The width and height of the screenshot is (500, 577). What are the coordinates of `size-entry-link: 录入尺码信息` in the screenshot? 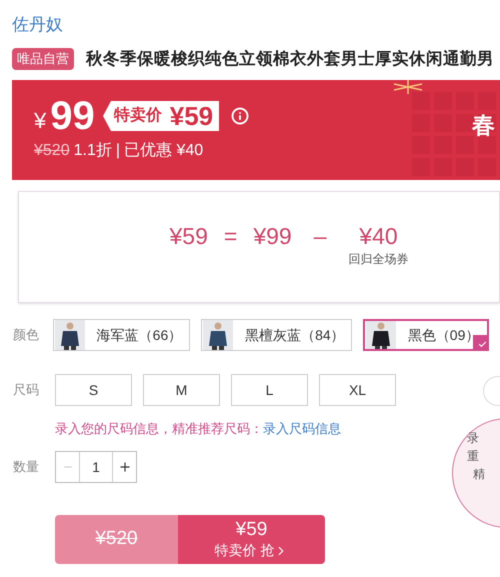 It's located at (302, 428).